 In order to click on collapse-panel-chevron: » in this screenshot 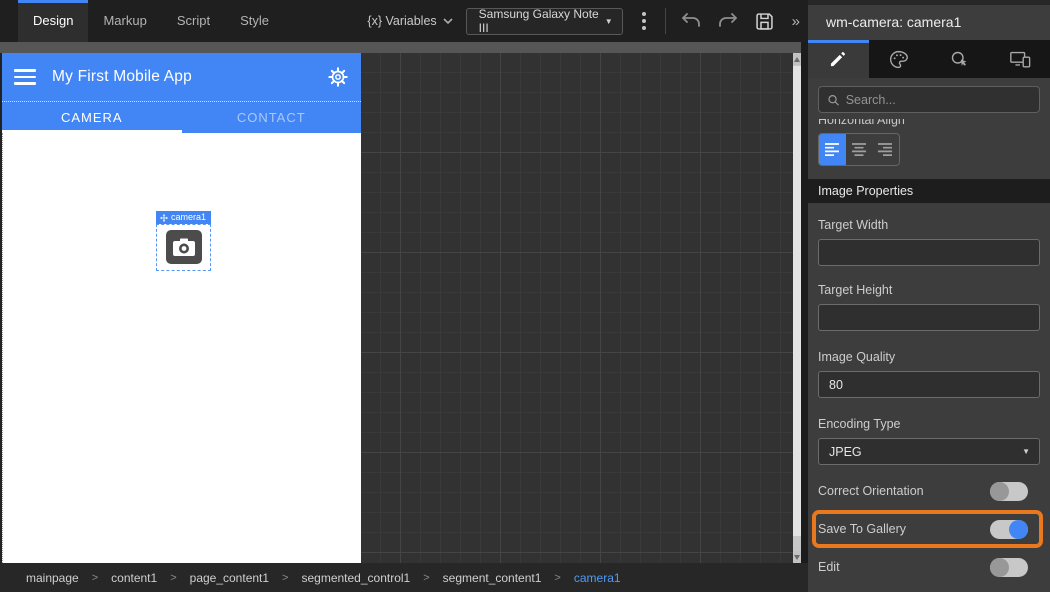, I will do `click(796, 21)`.